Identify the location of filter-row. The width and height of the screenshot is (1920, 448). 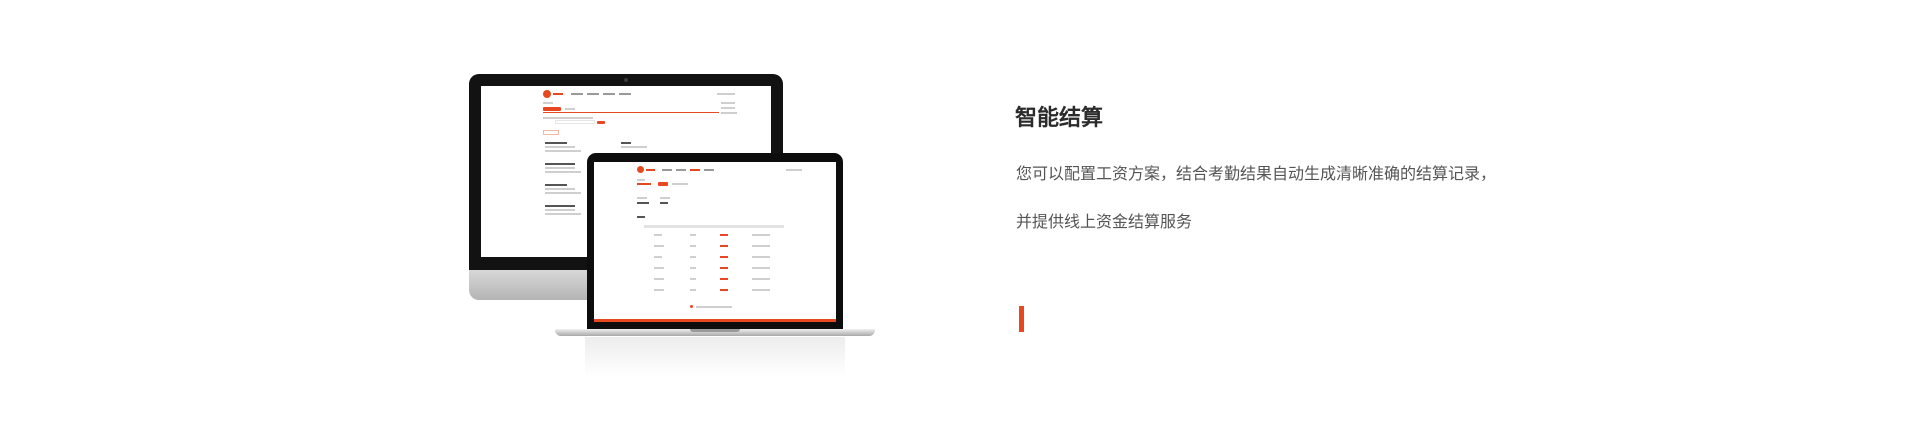
(568, 118).